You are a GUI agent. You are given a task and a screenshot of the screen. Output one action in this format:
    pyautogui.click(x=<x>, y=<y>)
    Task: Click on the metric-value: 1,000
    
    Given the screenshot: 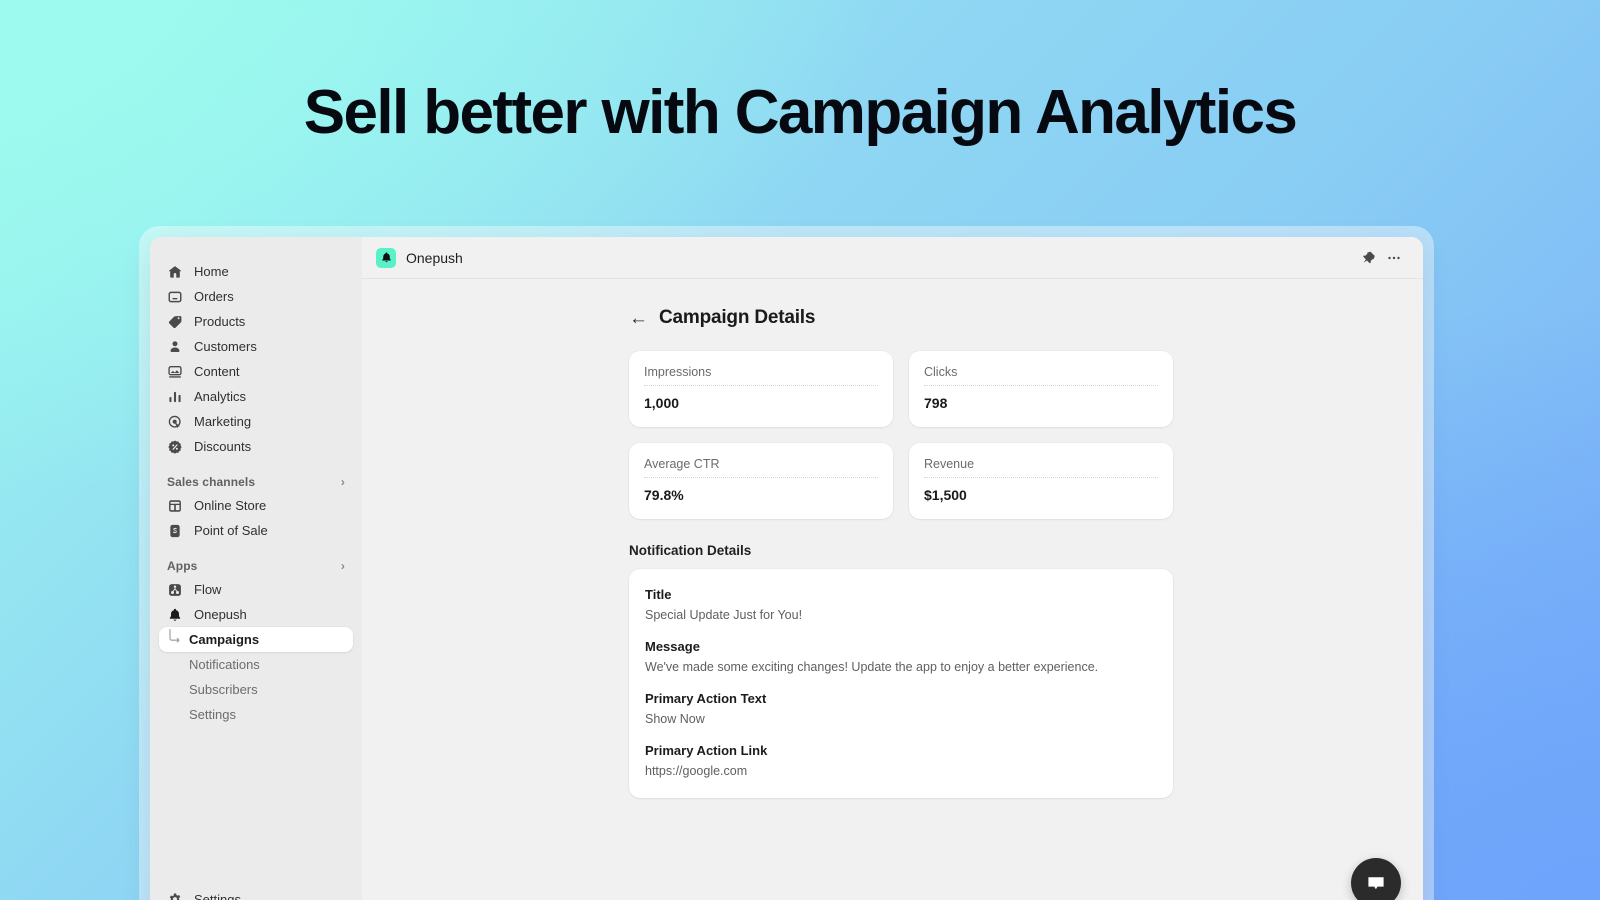 What is the action you would take?
    pyautogui.click(x=662, y=403)
    